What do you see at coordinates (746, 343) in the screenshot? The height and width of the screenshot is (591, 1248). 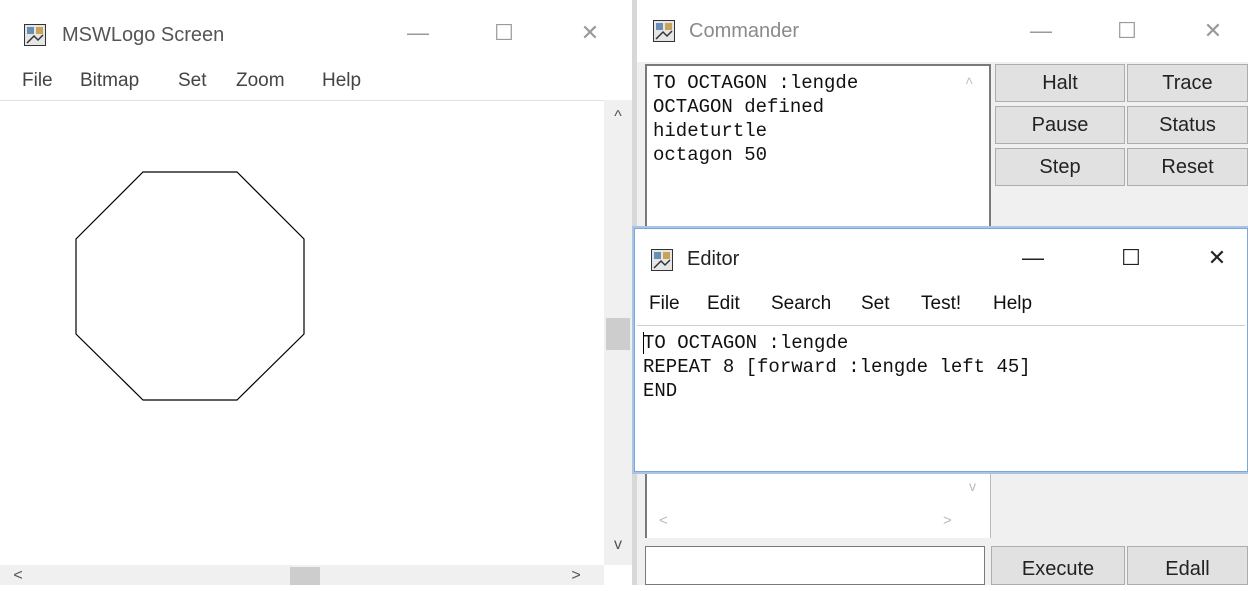 I see `editor-line: TO OCTAGON :lengde` at bounding box center [746, 343].